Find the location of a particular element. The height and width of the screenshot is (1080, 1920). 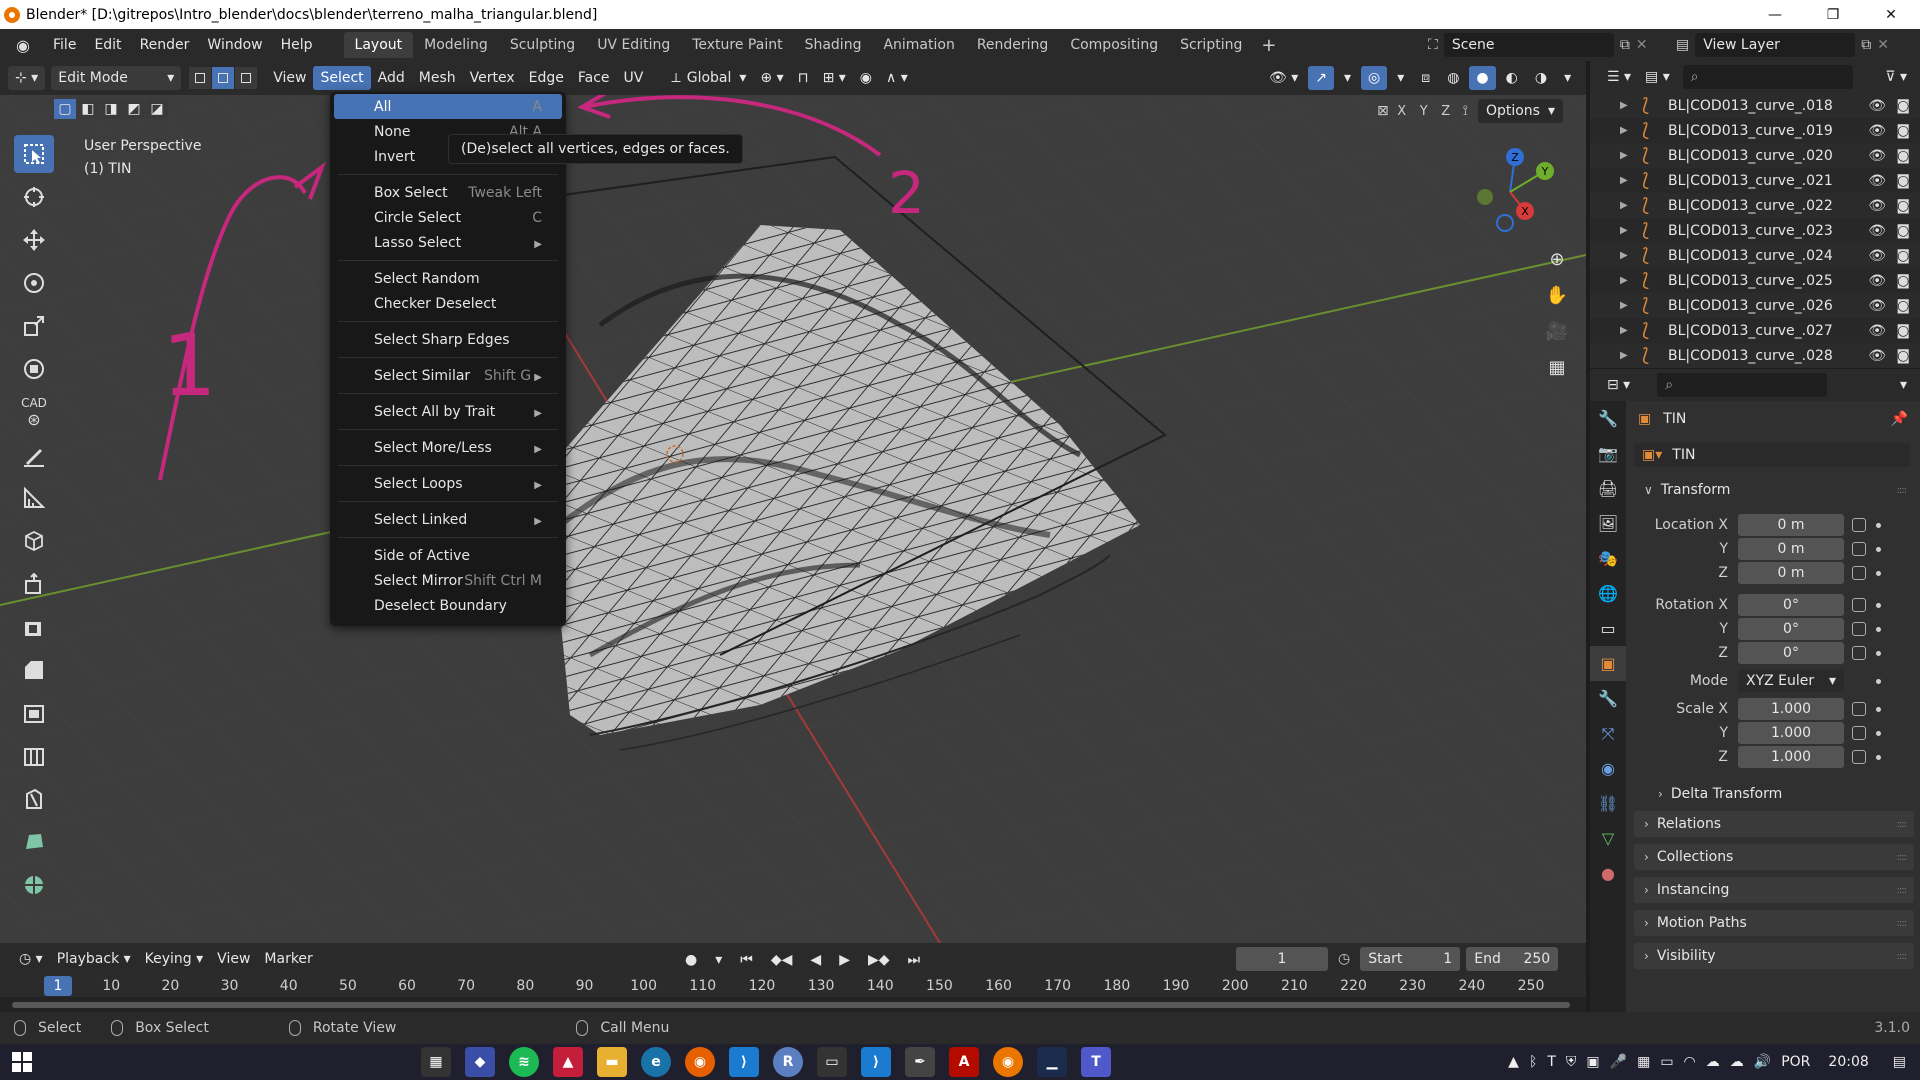

tab-uv-editing: UV Editing is located at coordinates (633, 45).